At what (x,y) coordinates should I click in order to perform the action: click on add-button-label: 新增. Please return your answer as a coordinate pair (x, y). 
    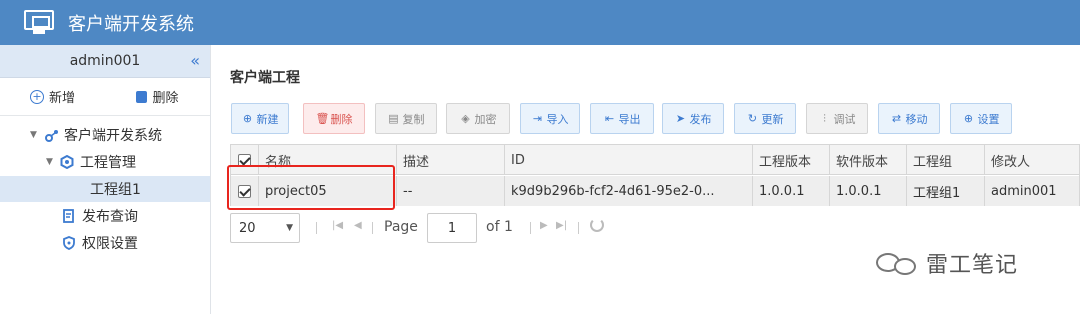
    Looking at the image, I should click on (61, 98).